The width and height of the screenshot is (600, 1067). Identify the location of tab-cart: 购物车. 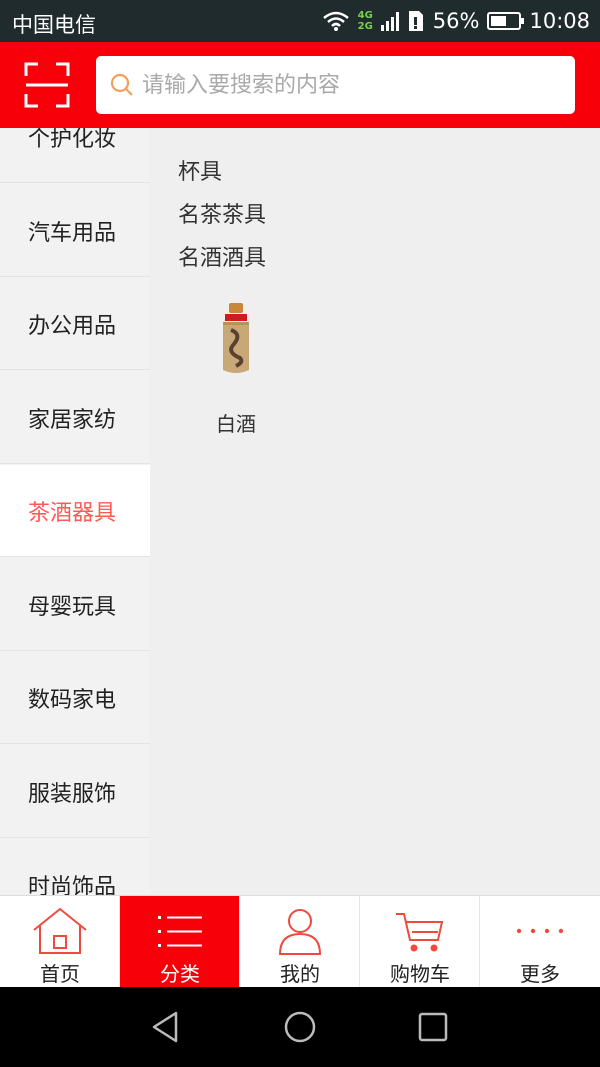
(420, 942).